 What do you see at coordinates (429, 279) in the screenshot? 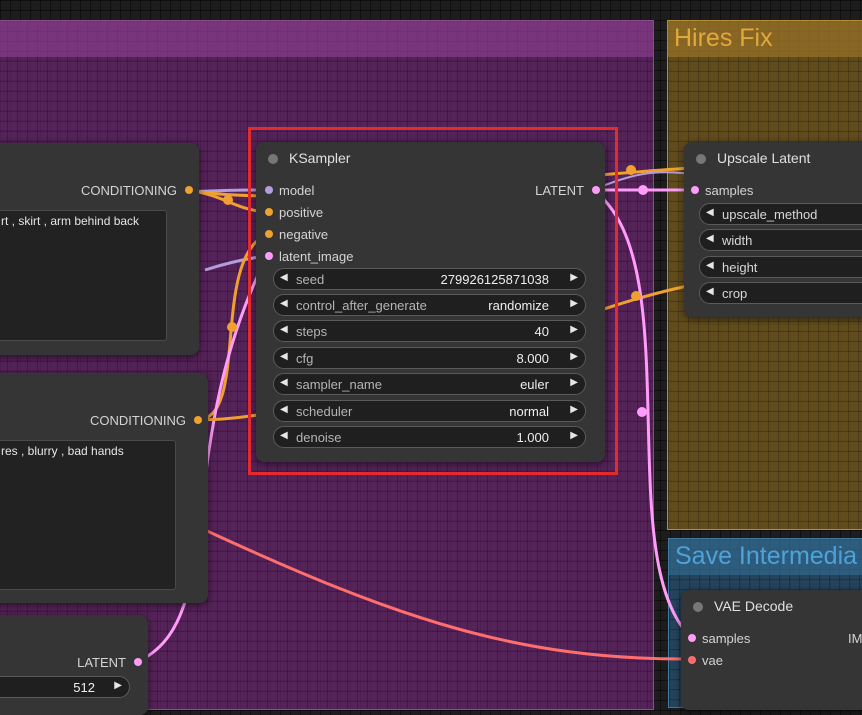
I see `seed-widget: ◀ seed 279926125871038 ▶` at bounding box center [429, 279].